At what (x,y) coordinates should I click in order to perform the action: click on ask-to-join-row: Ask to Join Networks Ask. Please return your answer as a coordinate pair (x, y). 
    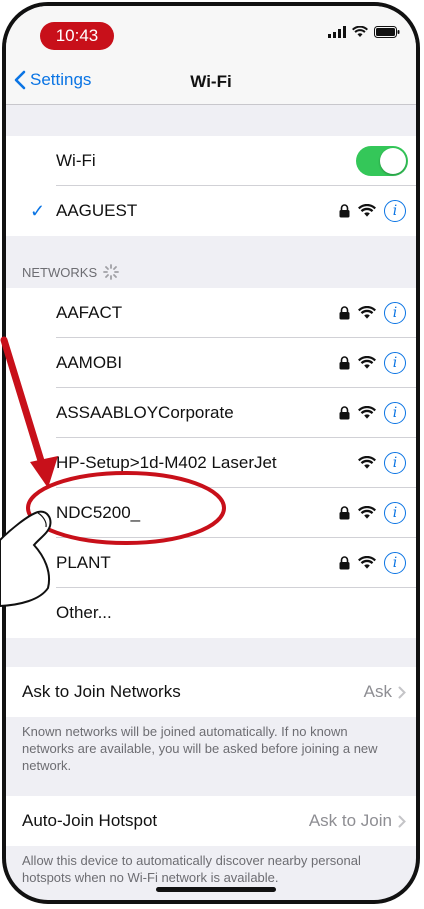
    Looking at the image, I should click on (211, 692).